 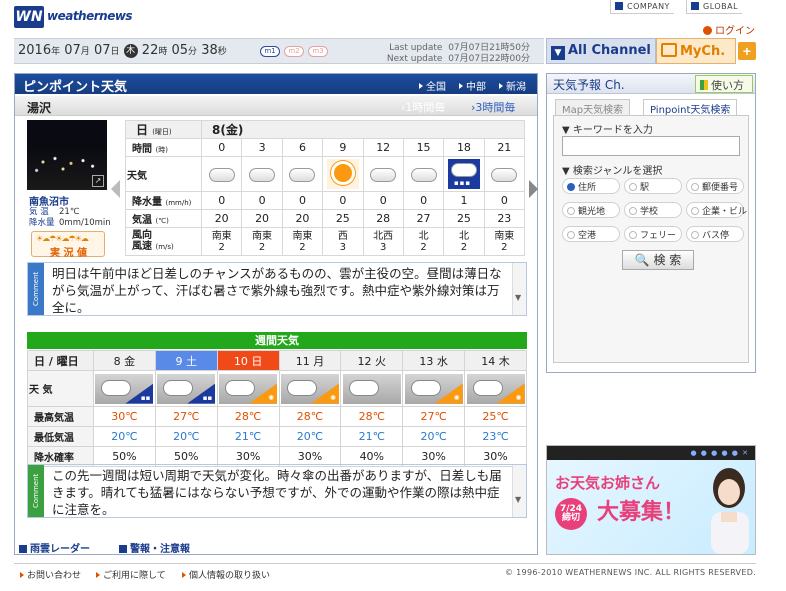 What do you see at coordinates (270, 51) in the screenshot?
I see `mode-m1-button: m1` at bounding box center [270, 51].